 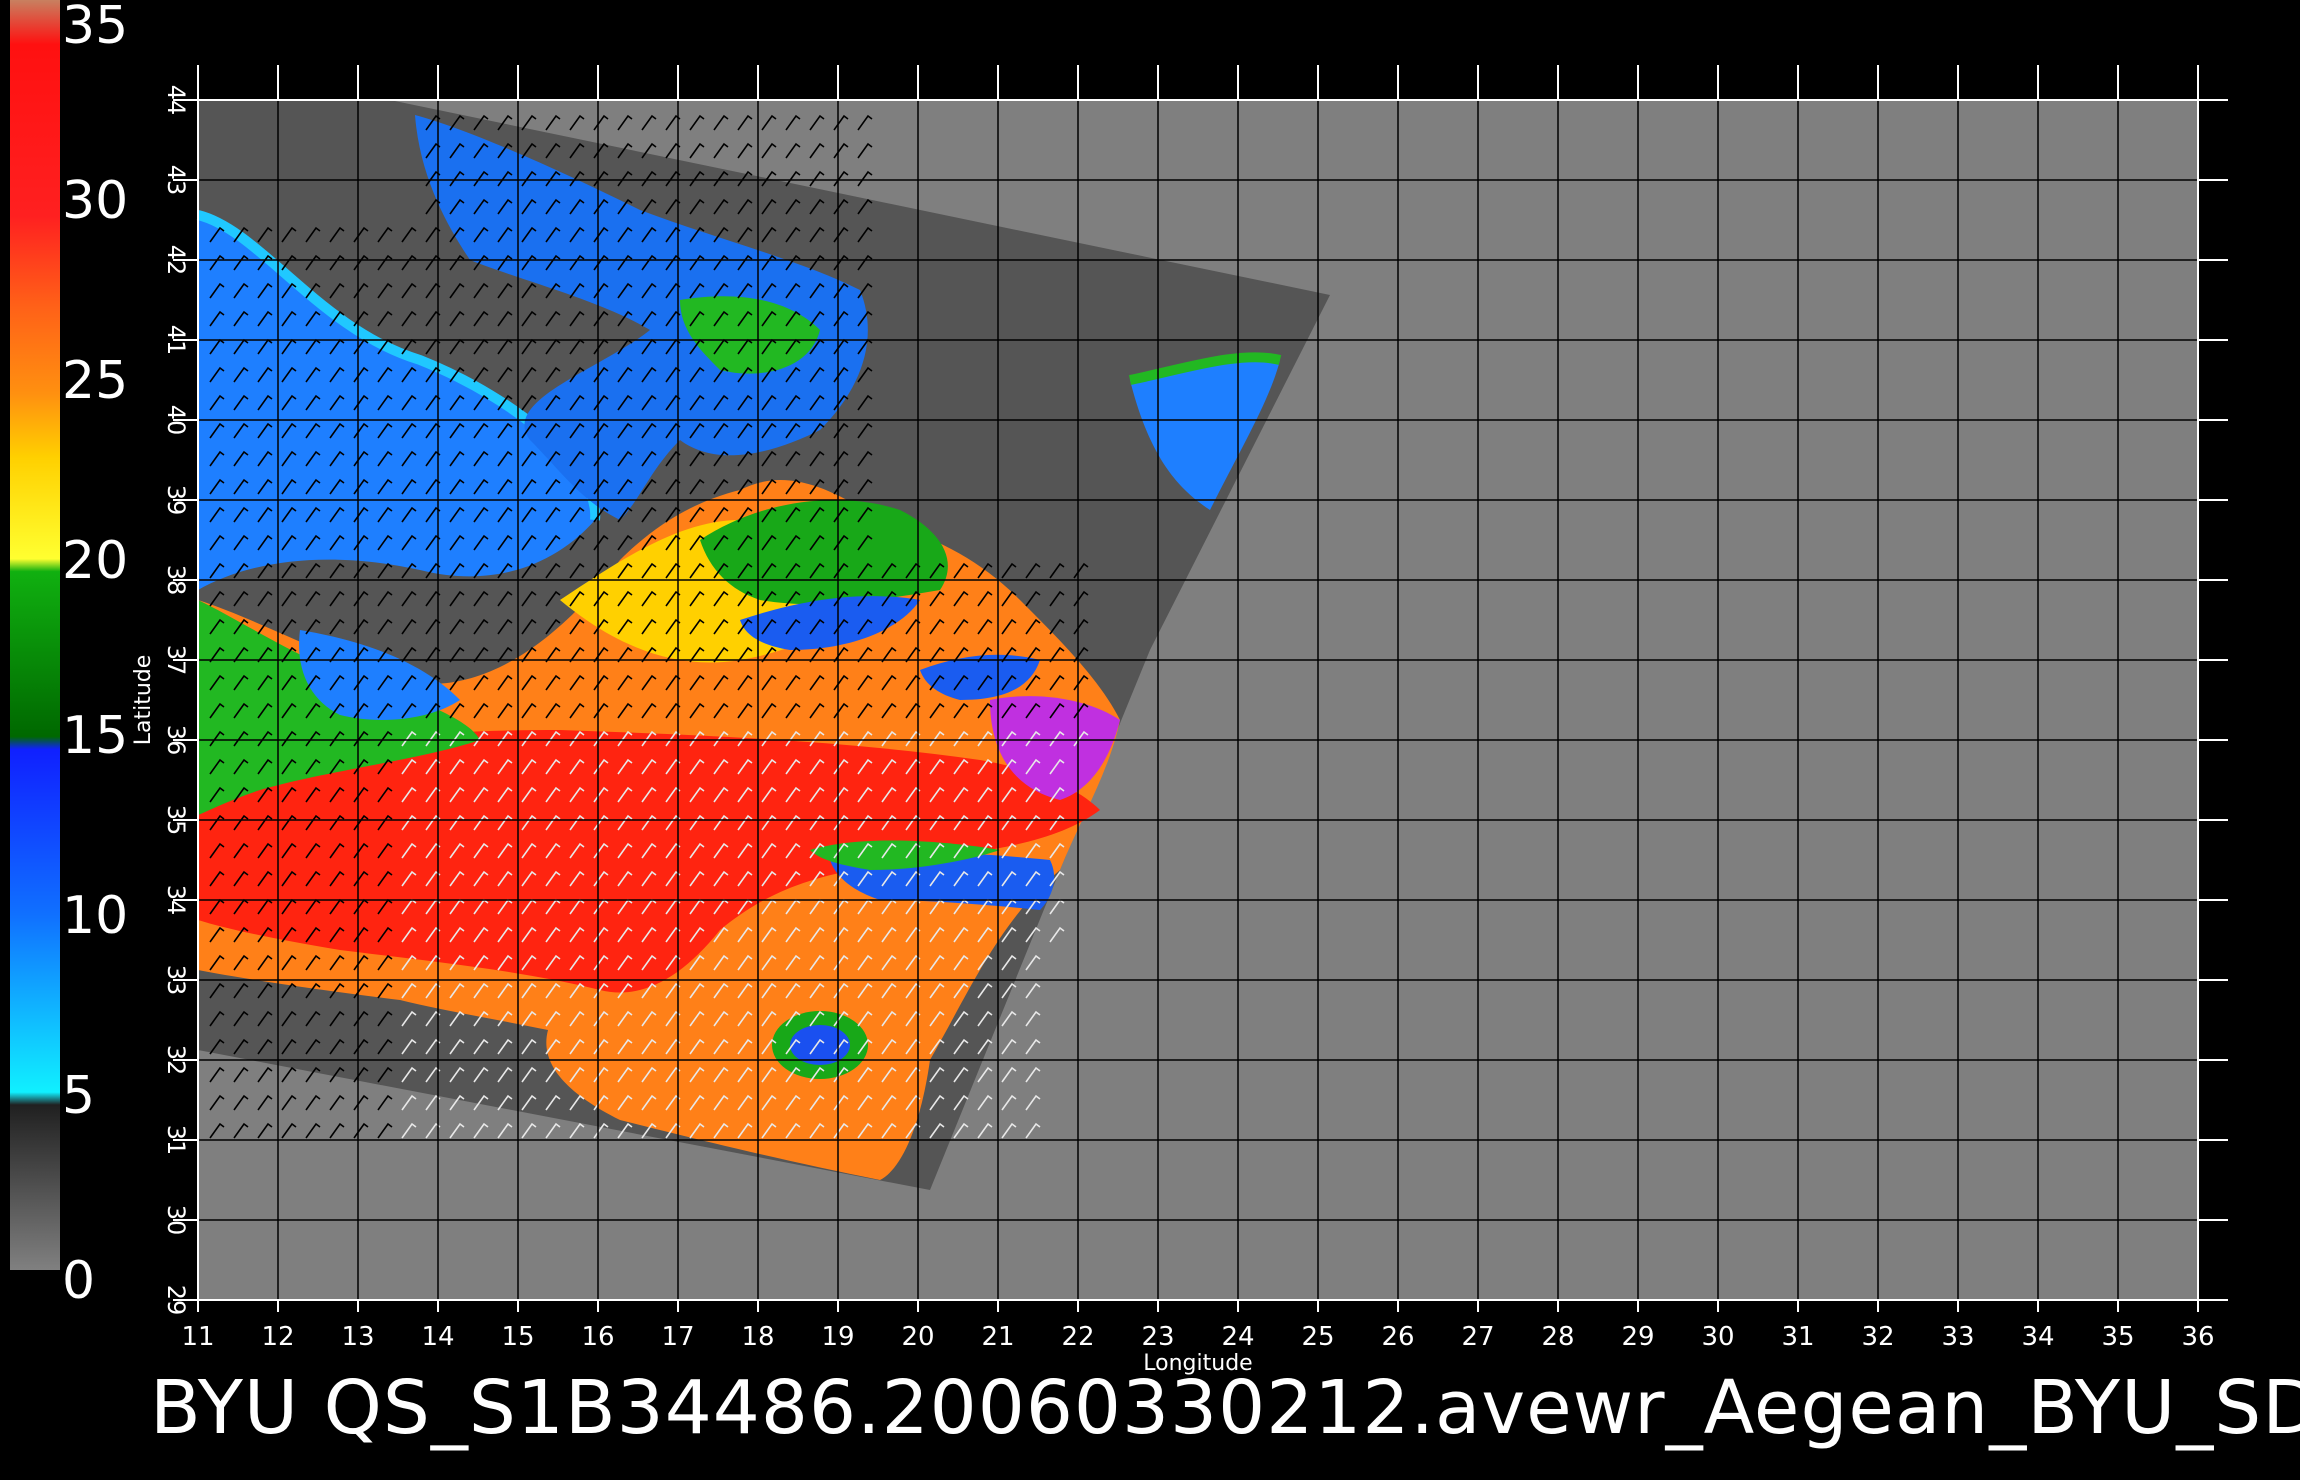 What do you see at coordinates (357, 1337) in the screenshot?
I see `lon-tick-label: 13` at bounding box center [357, 1337].